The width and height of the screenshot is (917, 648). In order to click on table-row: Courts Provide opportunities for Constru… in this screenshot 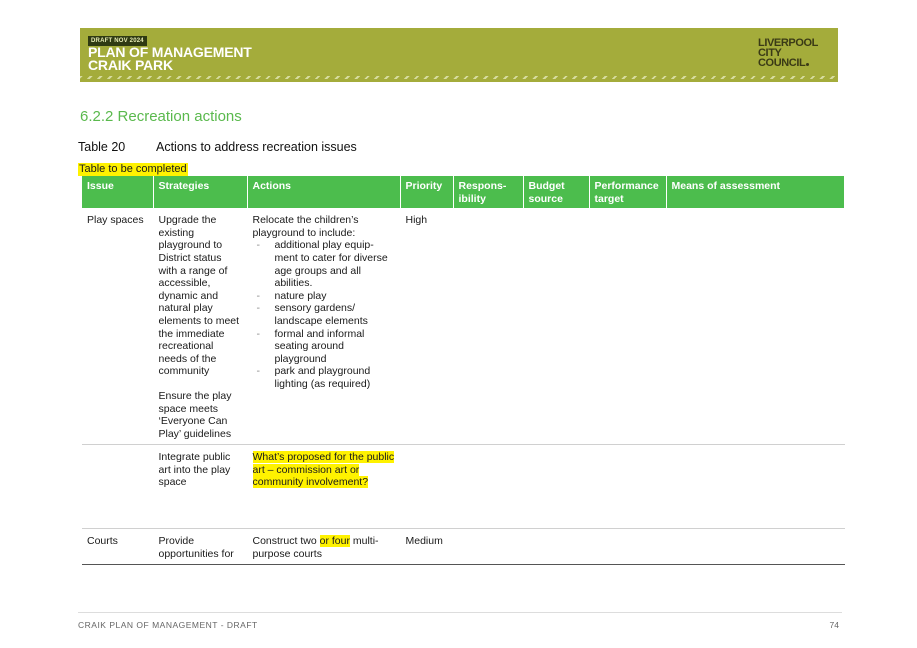, I will do `click(463, 547)`.